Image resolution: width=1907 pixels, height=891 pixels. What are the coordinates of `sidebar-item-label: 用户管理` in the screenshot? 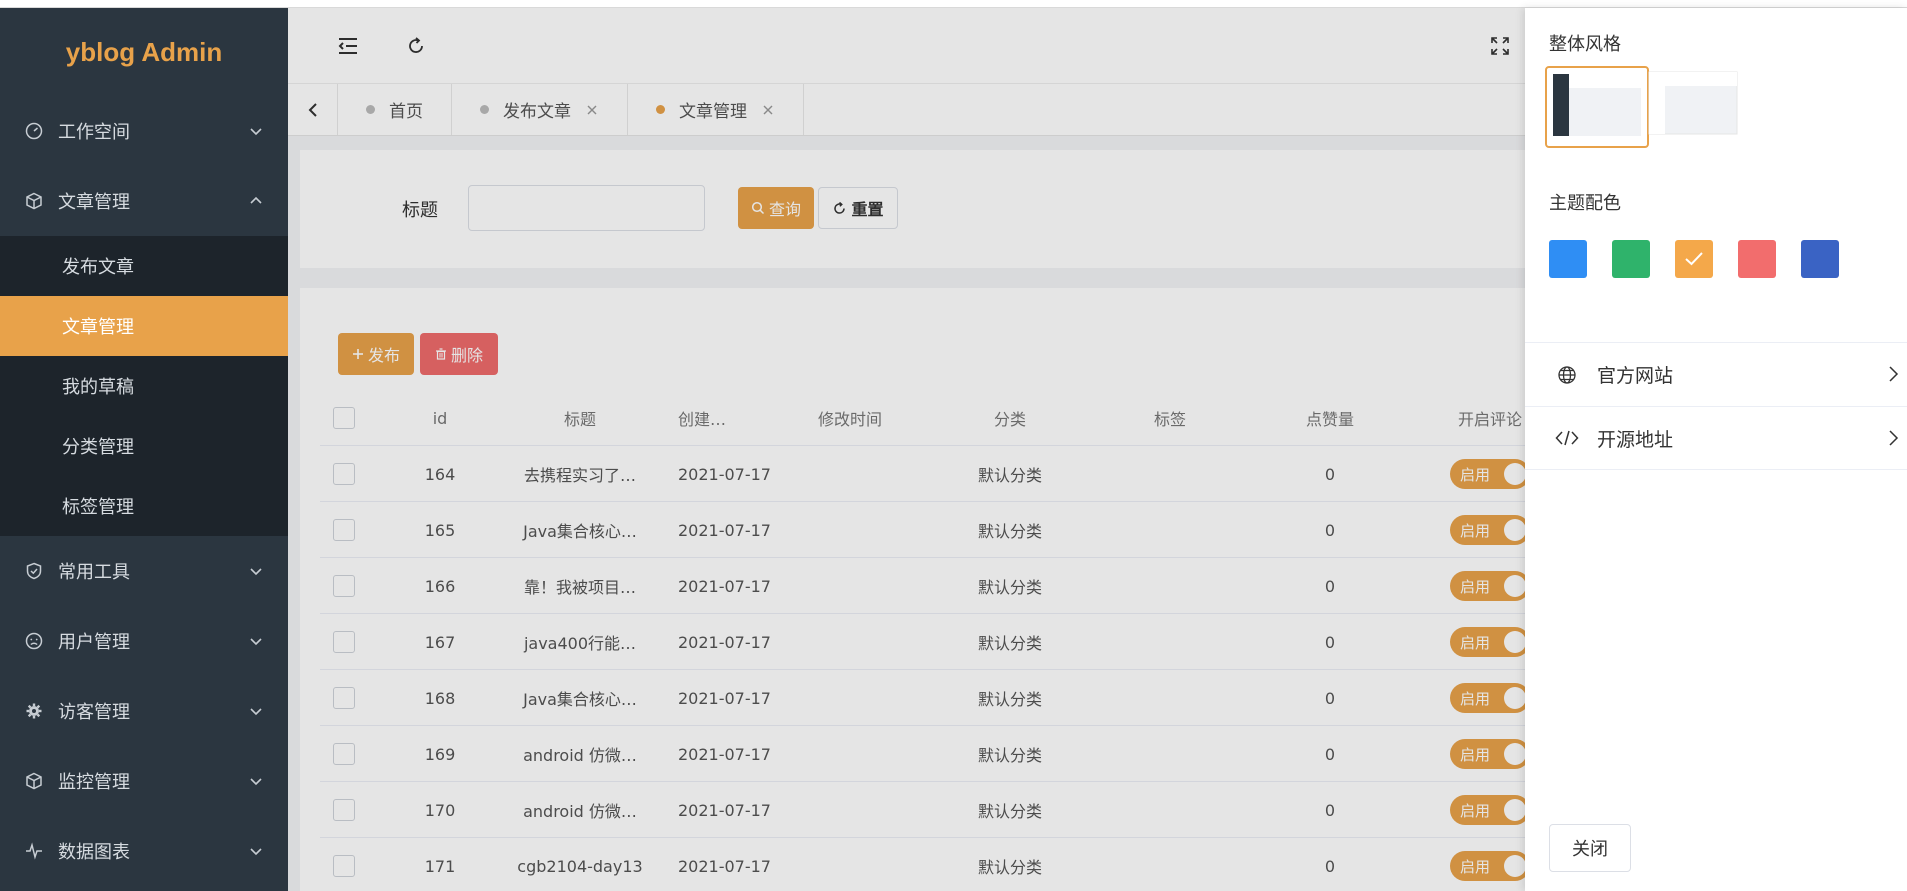 It's located at (94, 642).